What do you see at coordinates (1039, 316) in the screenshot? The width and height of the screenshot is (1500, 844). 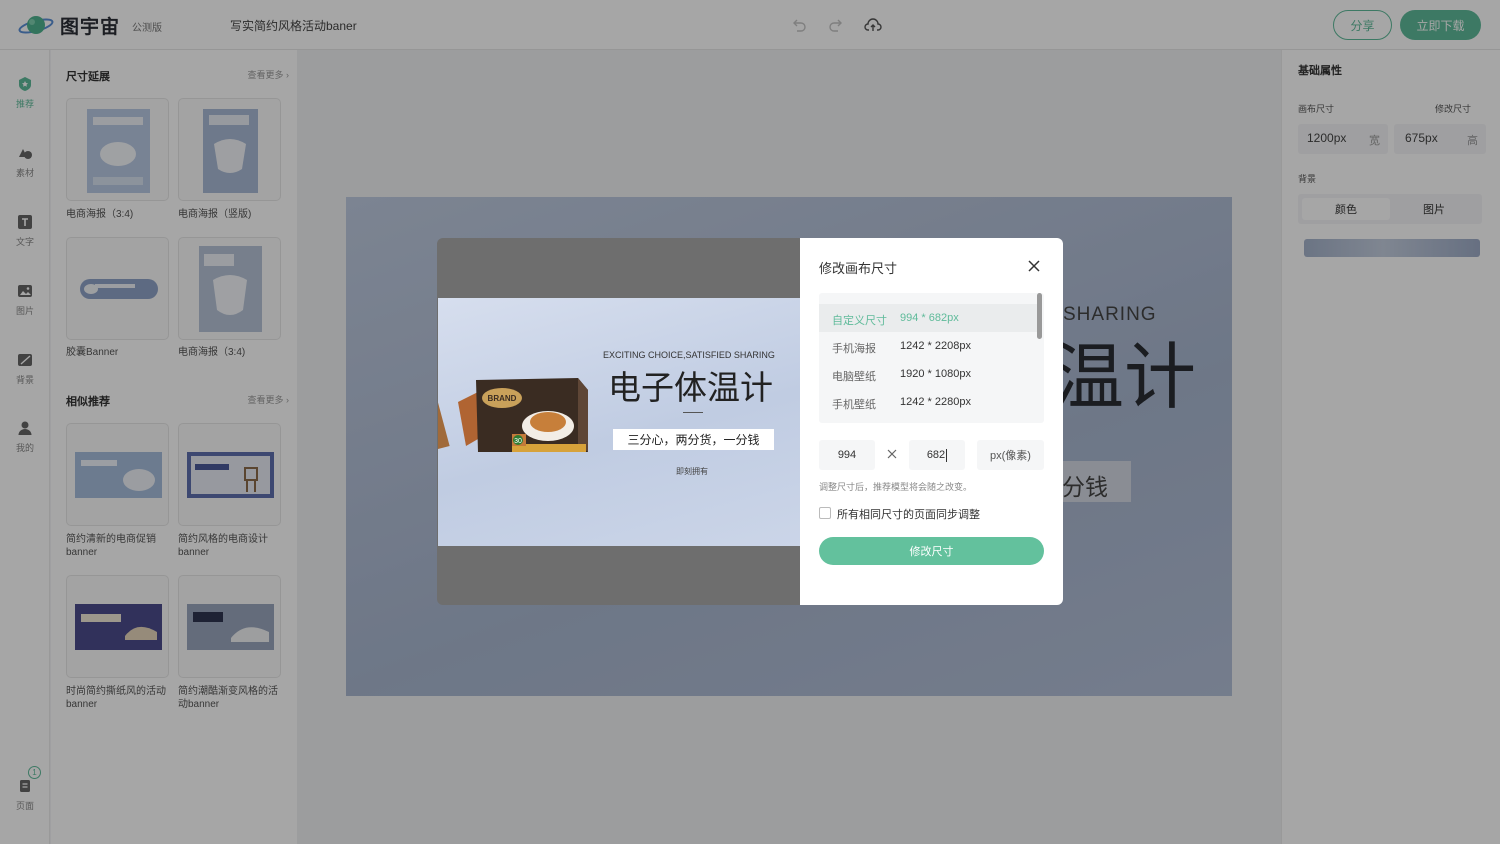 I see `preset-list-scrollbar` at bounding box center [1039, 316].